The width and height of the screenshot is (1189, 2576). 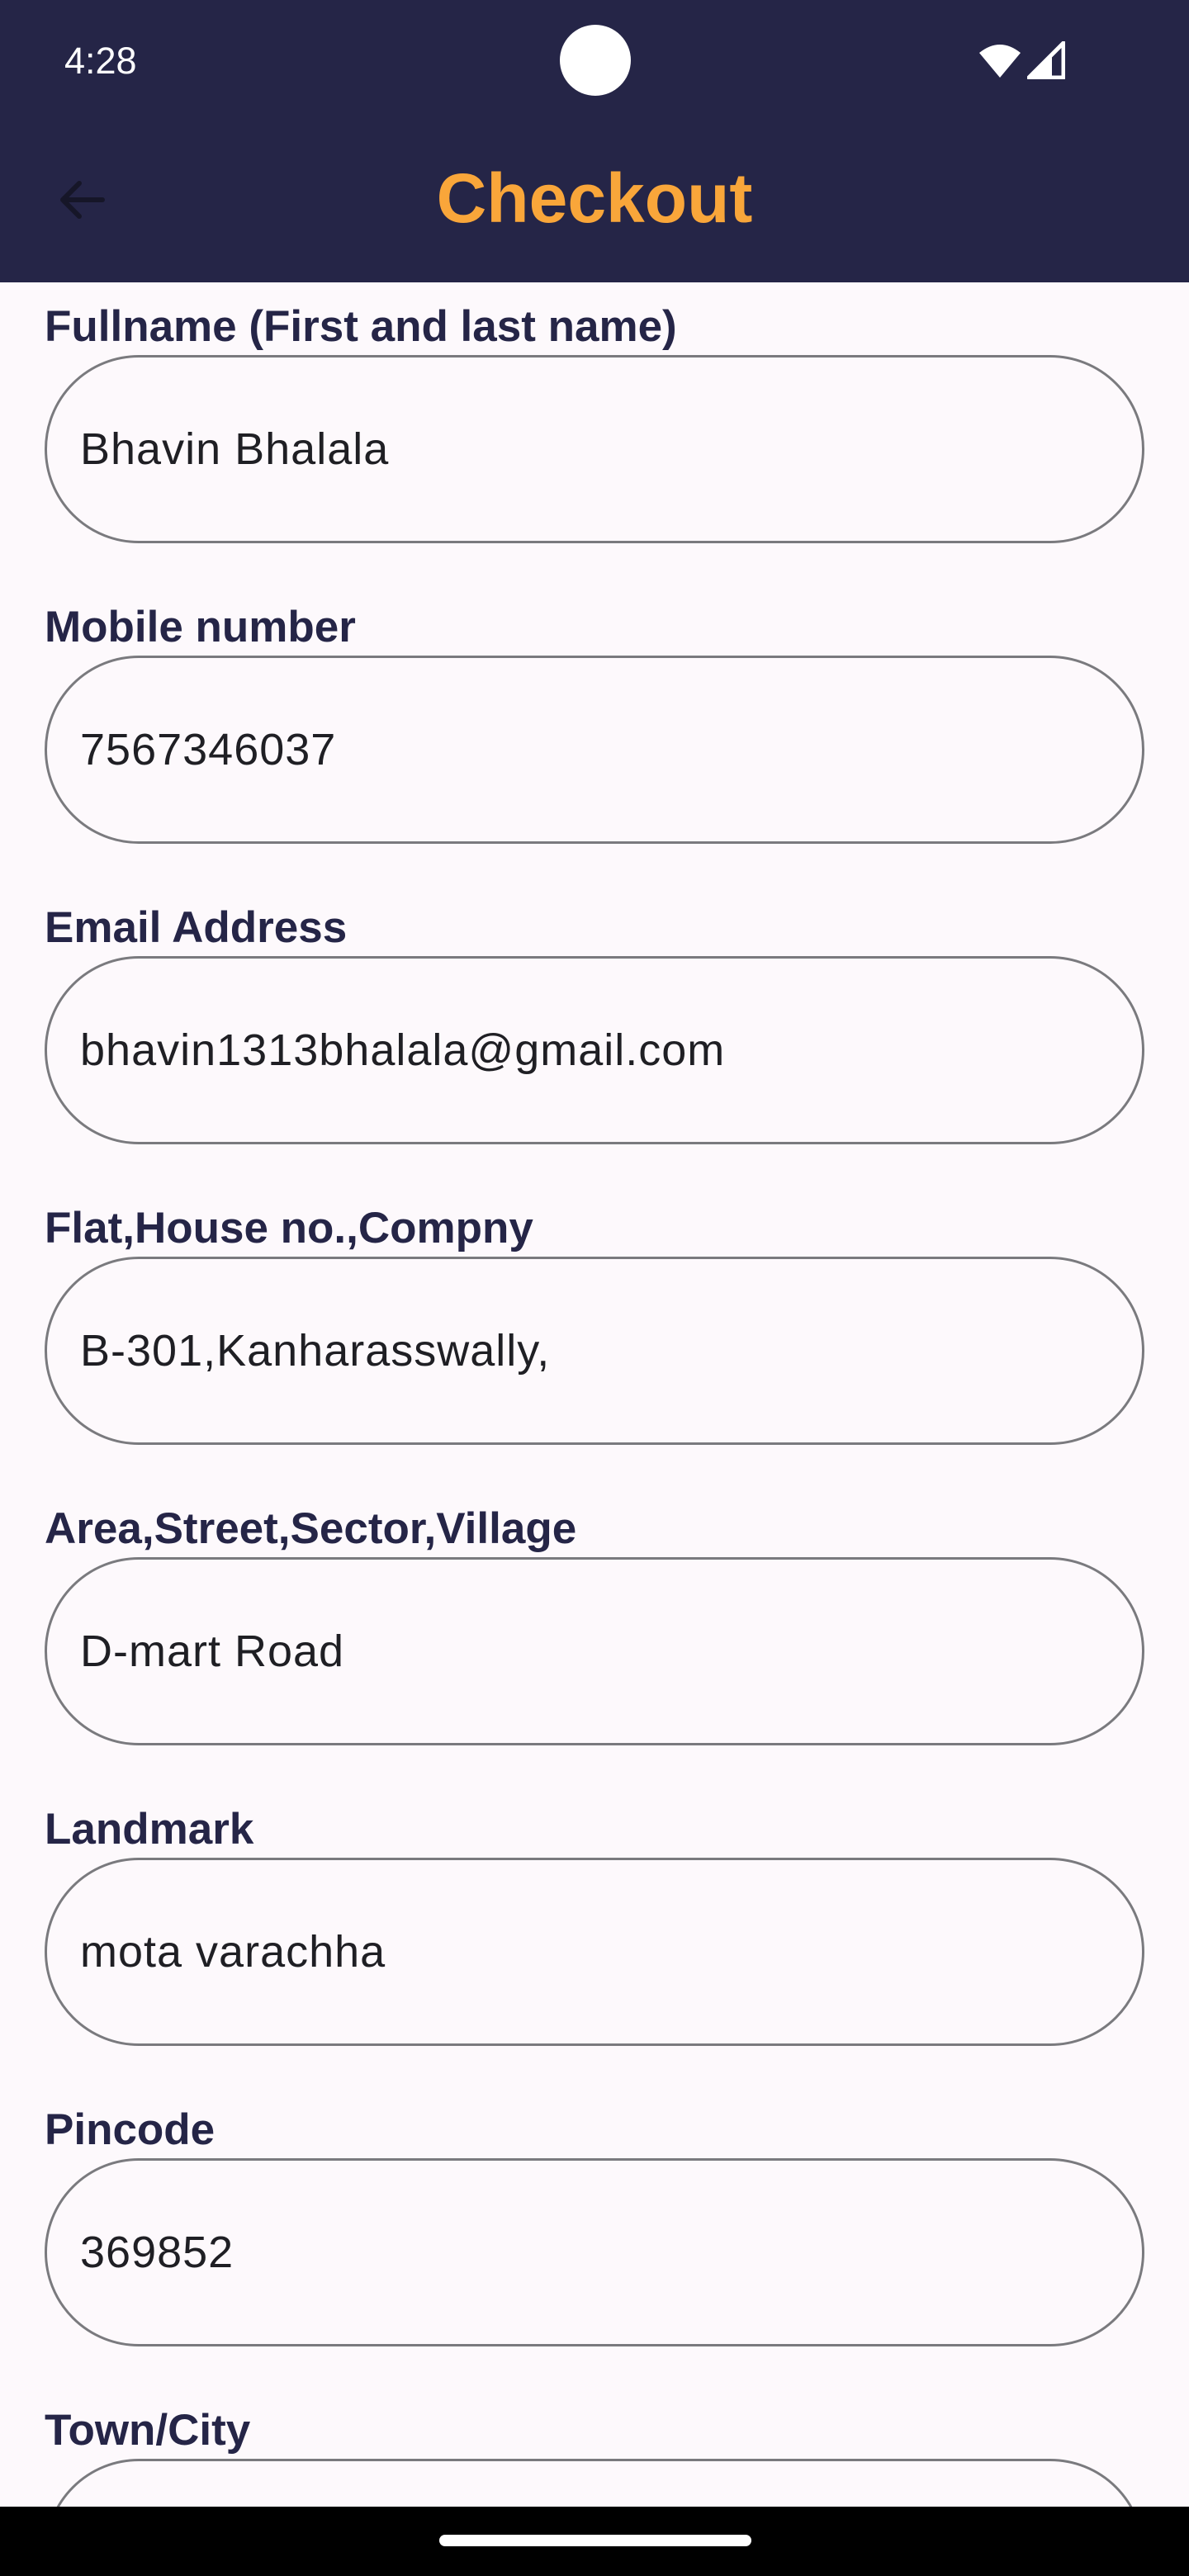 I want to click on town-city-label: Town/City, so click(x=148, y=2430).